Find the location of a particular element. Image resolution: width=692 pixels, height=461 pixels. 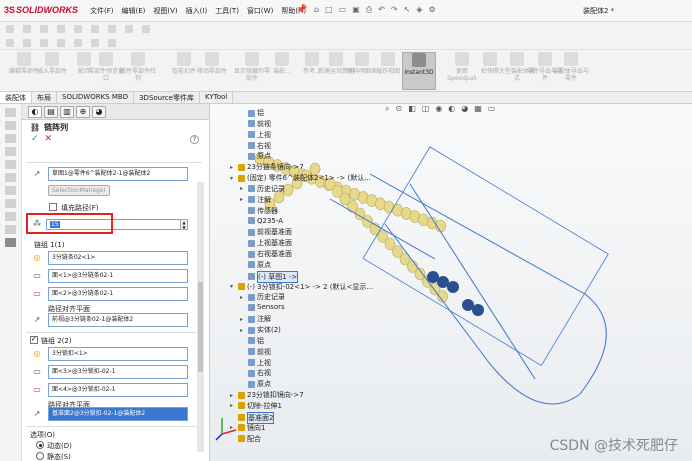

group2-face2-box: 面<4>@3分锁扣-02-1 is located at coordinates (118, 390).